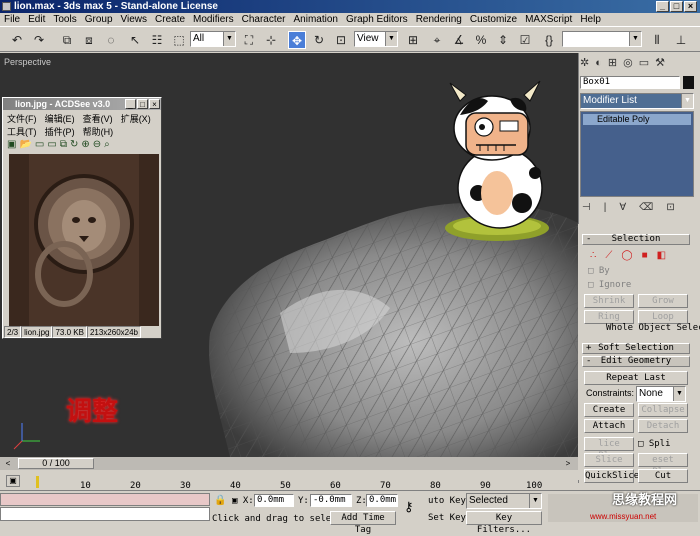  Describe the element at coordinates (17, 40) in the screenshot. I see `undo-icon: ↶` at that location.